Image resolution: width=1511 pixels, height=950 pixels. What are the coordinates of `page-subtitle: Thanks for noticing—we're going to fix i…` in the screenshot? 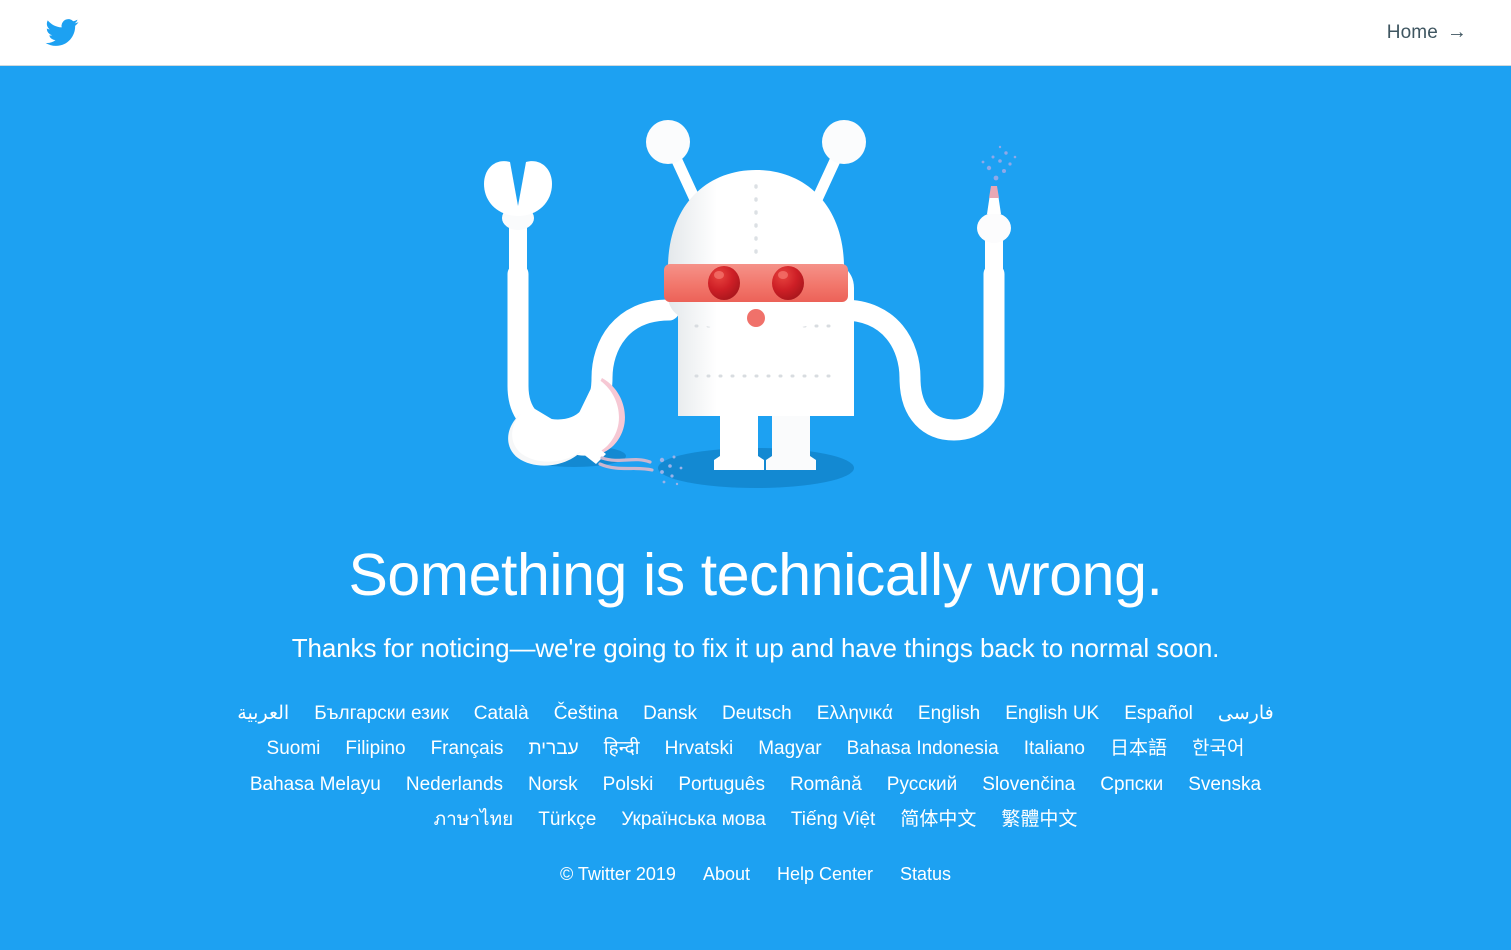 It's located at (755, 647).